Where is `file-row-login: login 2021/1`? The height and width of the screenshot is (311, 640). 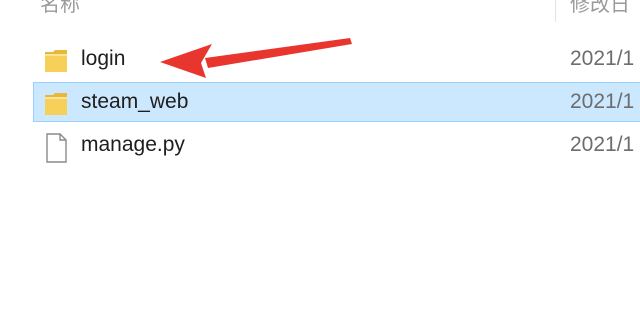 file-row-login: login 2021/1 is located at coordinates (336, 59).